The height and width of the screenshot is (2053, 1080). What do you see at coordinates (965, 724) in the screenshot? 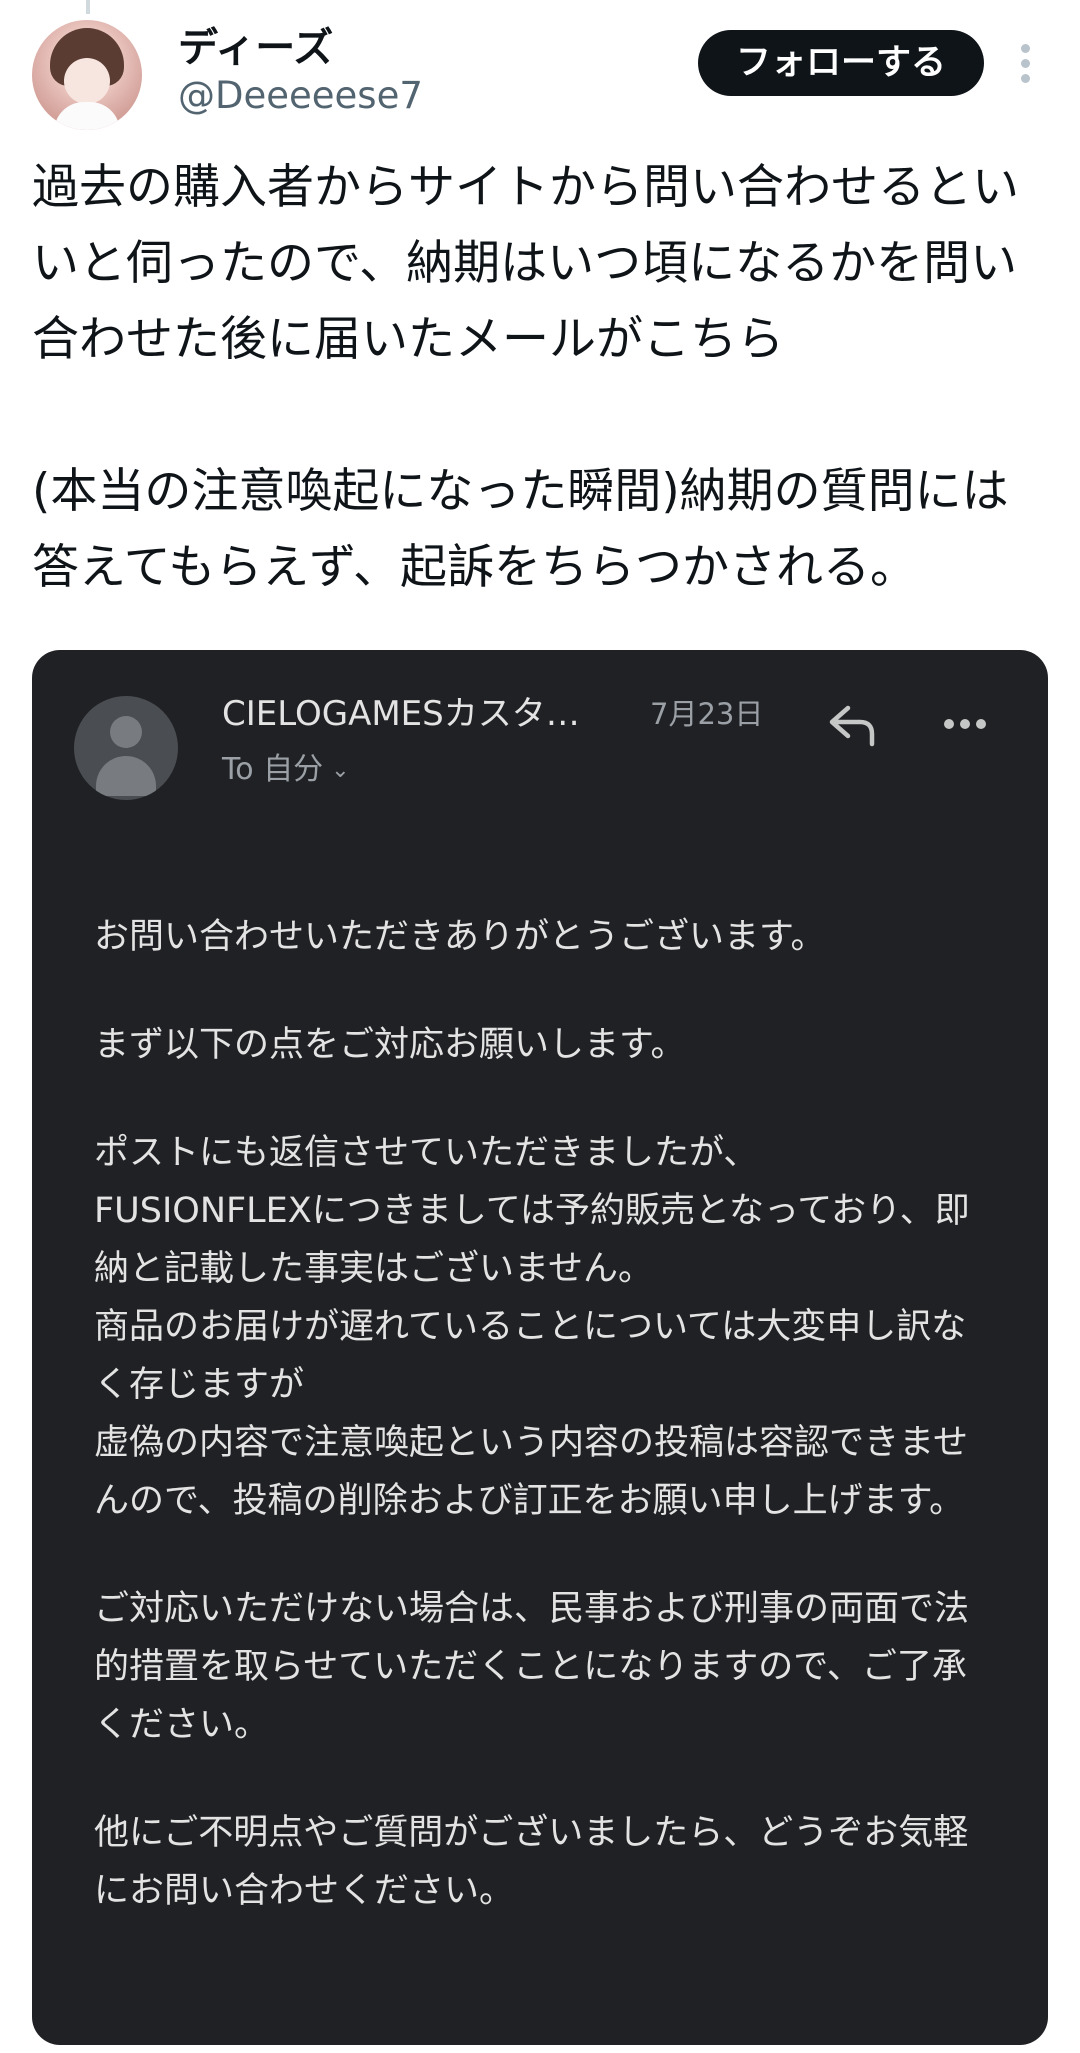
I see `more-horizontal-icon` at bounding box center [965, 724].